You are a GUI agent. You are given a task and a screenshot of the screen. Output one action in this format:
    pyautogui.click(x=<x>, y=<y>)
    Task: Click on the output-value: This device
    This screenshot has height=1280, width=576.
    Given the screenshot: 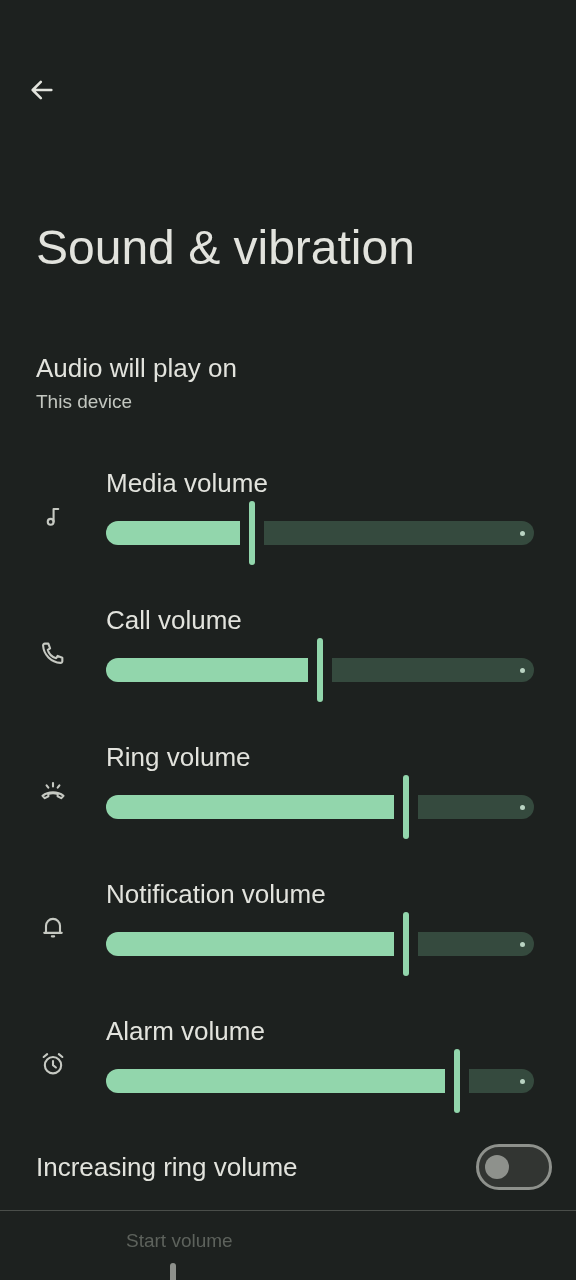 What is the action you would take?
    pyautogui.click(x=85, y=402)
    